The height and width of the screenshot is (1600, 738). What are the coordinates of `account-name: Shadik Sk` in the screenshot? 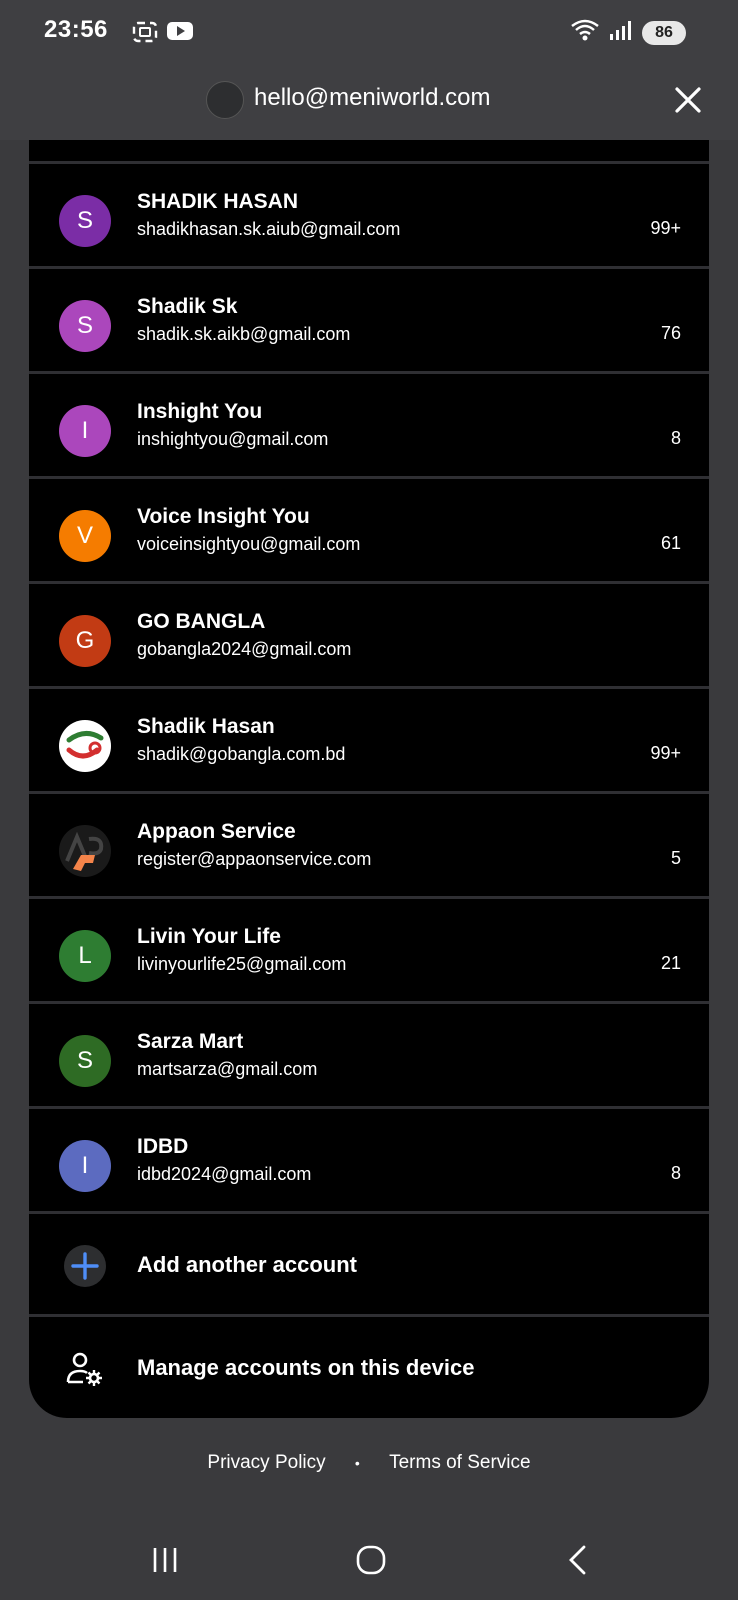 It's located at (187, 306).